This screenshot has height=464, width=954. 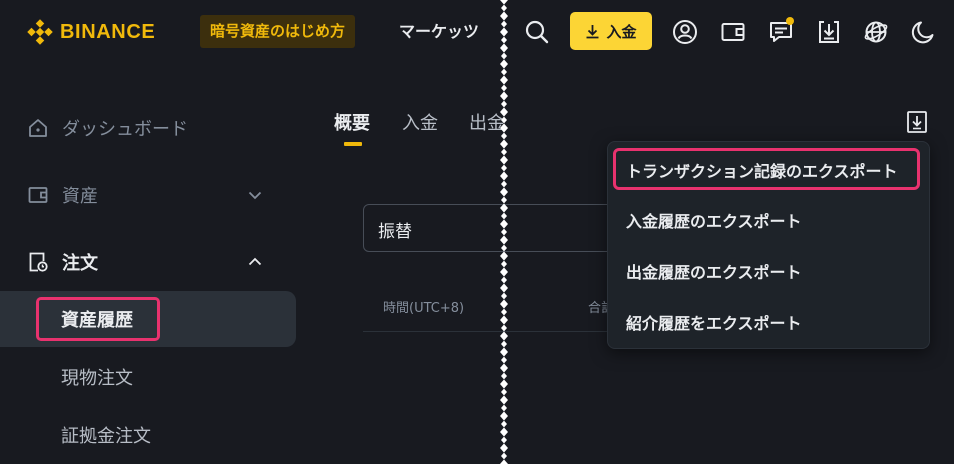 I want to click on language-button, so click(x=876, y=32).